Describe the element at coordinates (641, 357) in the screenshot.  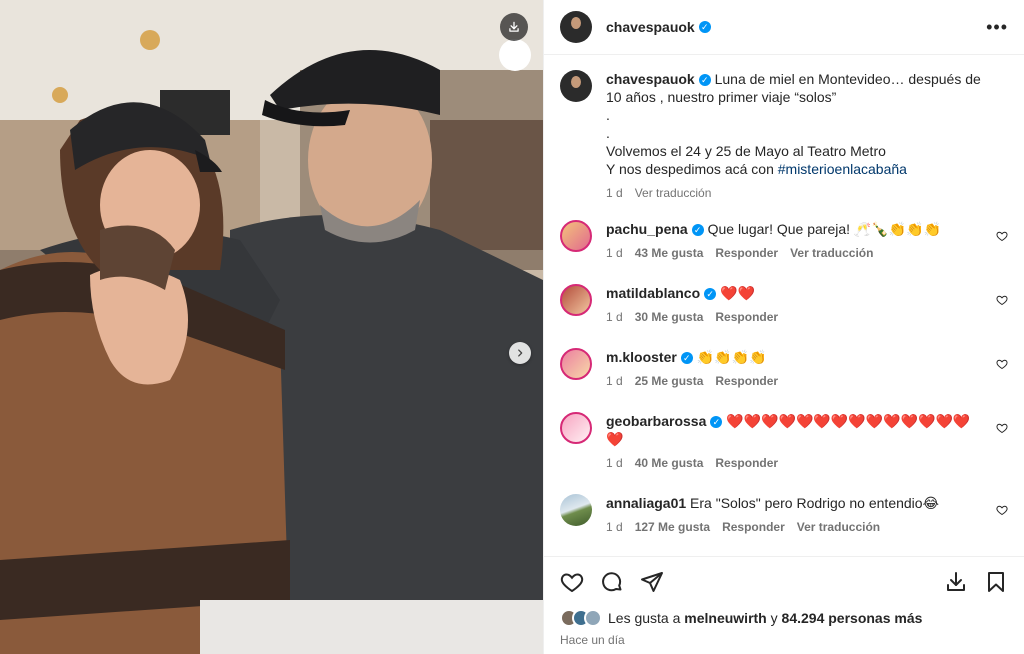
I see `commenter-username: m.klooster` at that location.